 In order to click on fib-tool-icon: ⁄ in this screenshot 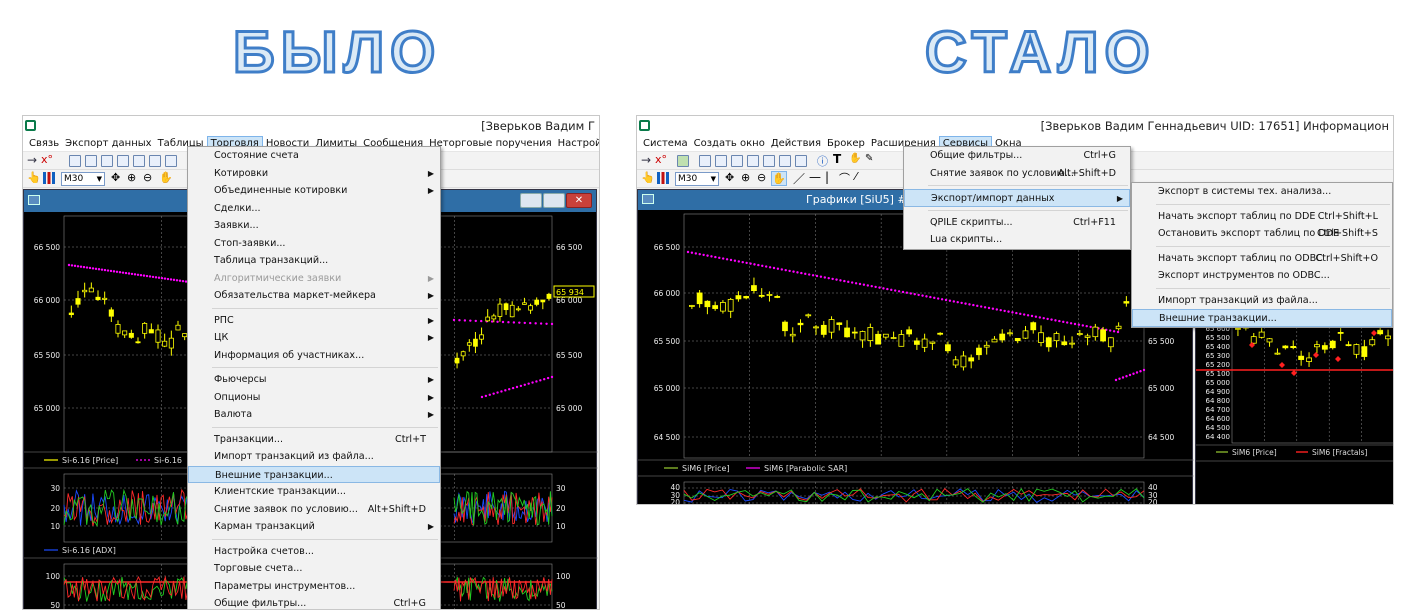, I will do `click(856, 176)`.